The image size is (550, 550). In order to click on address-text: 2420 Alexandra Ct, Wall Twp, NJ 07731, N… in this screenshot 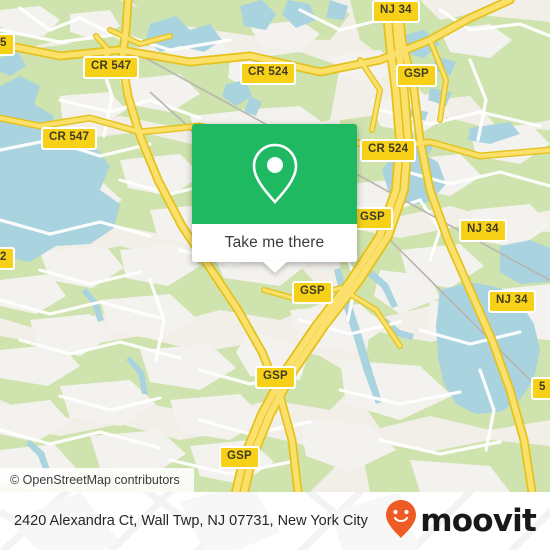, I will do `click(191, 520)`.